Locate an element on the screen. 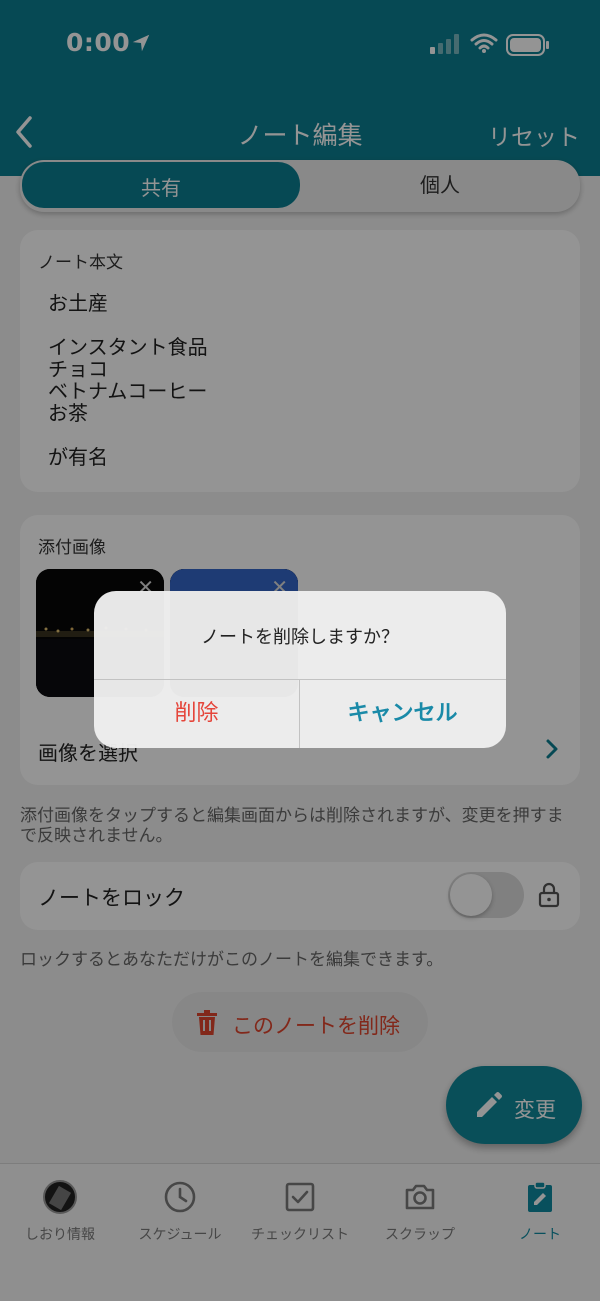 The image size is (600, 1301). cancel-button: キャンセル is located at coordinates (402, 714).